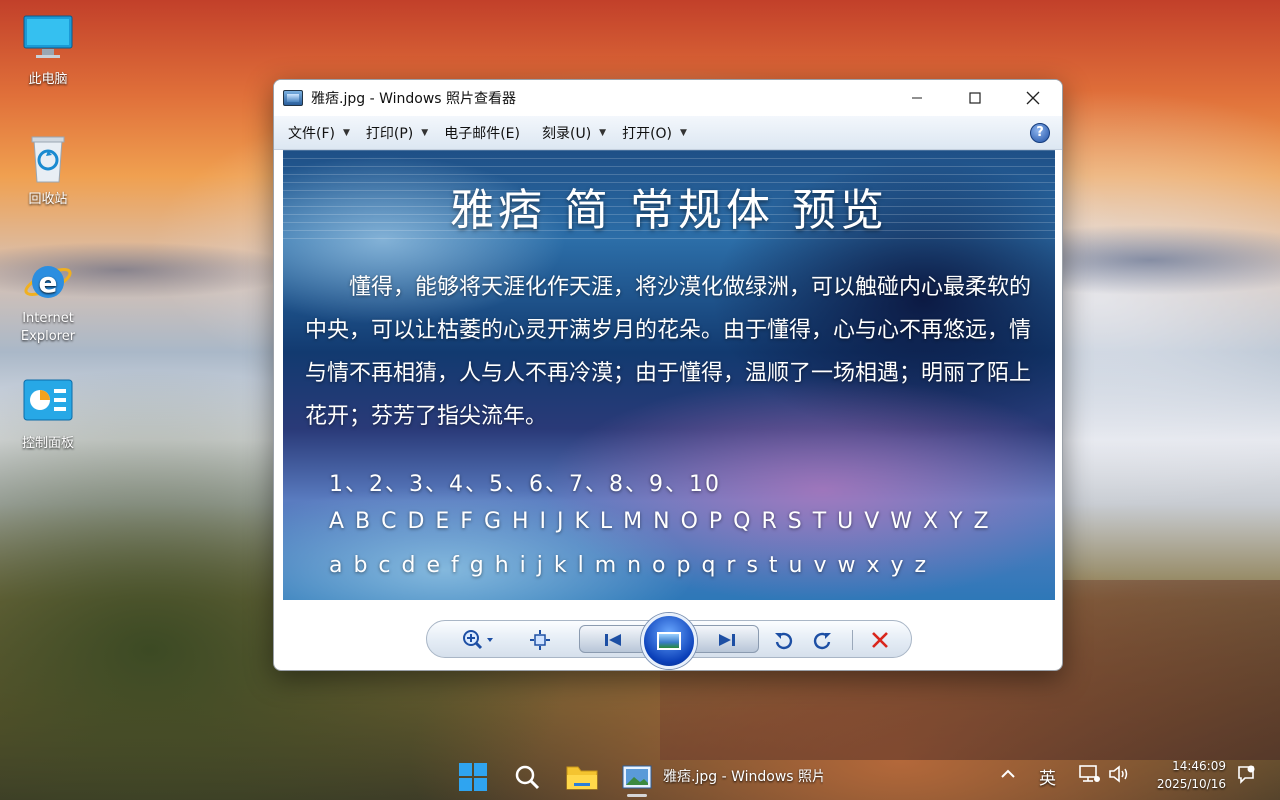 The image size is (1280, 800). I want to click on menu-email: 电子邮件(E), so click(482, 132).